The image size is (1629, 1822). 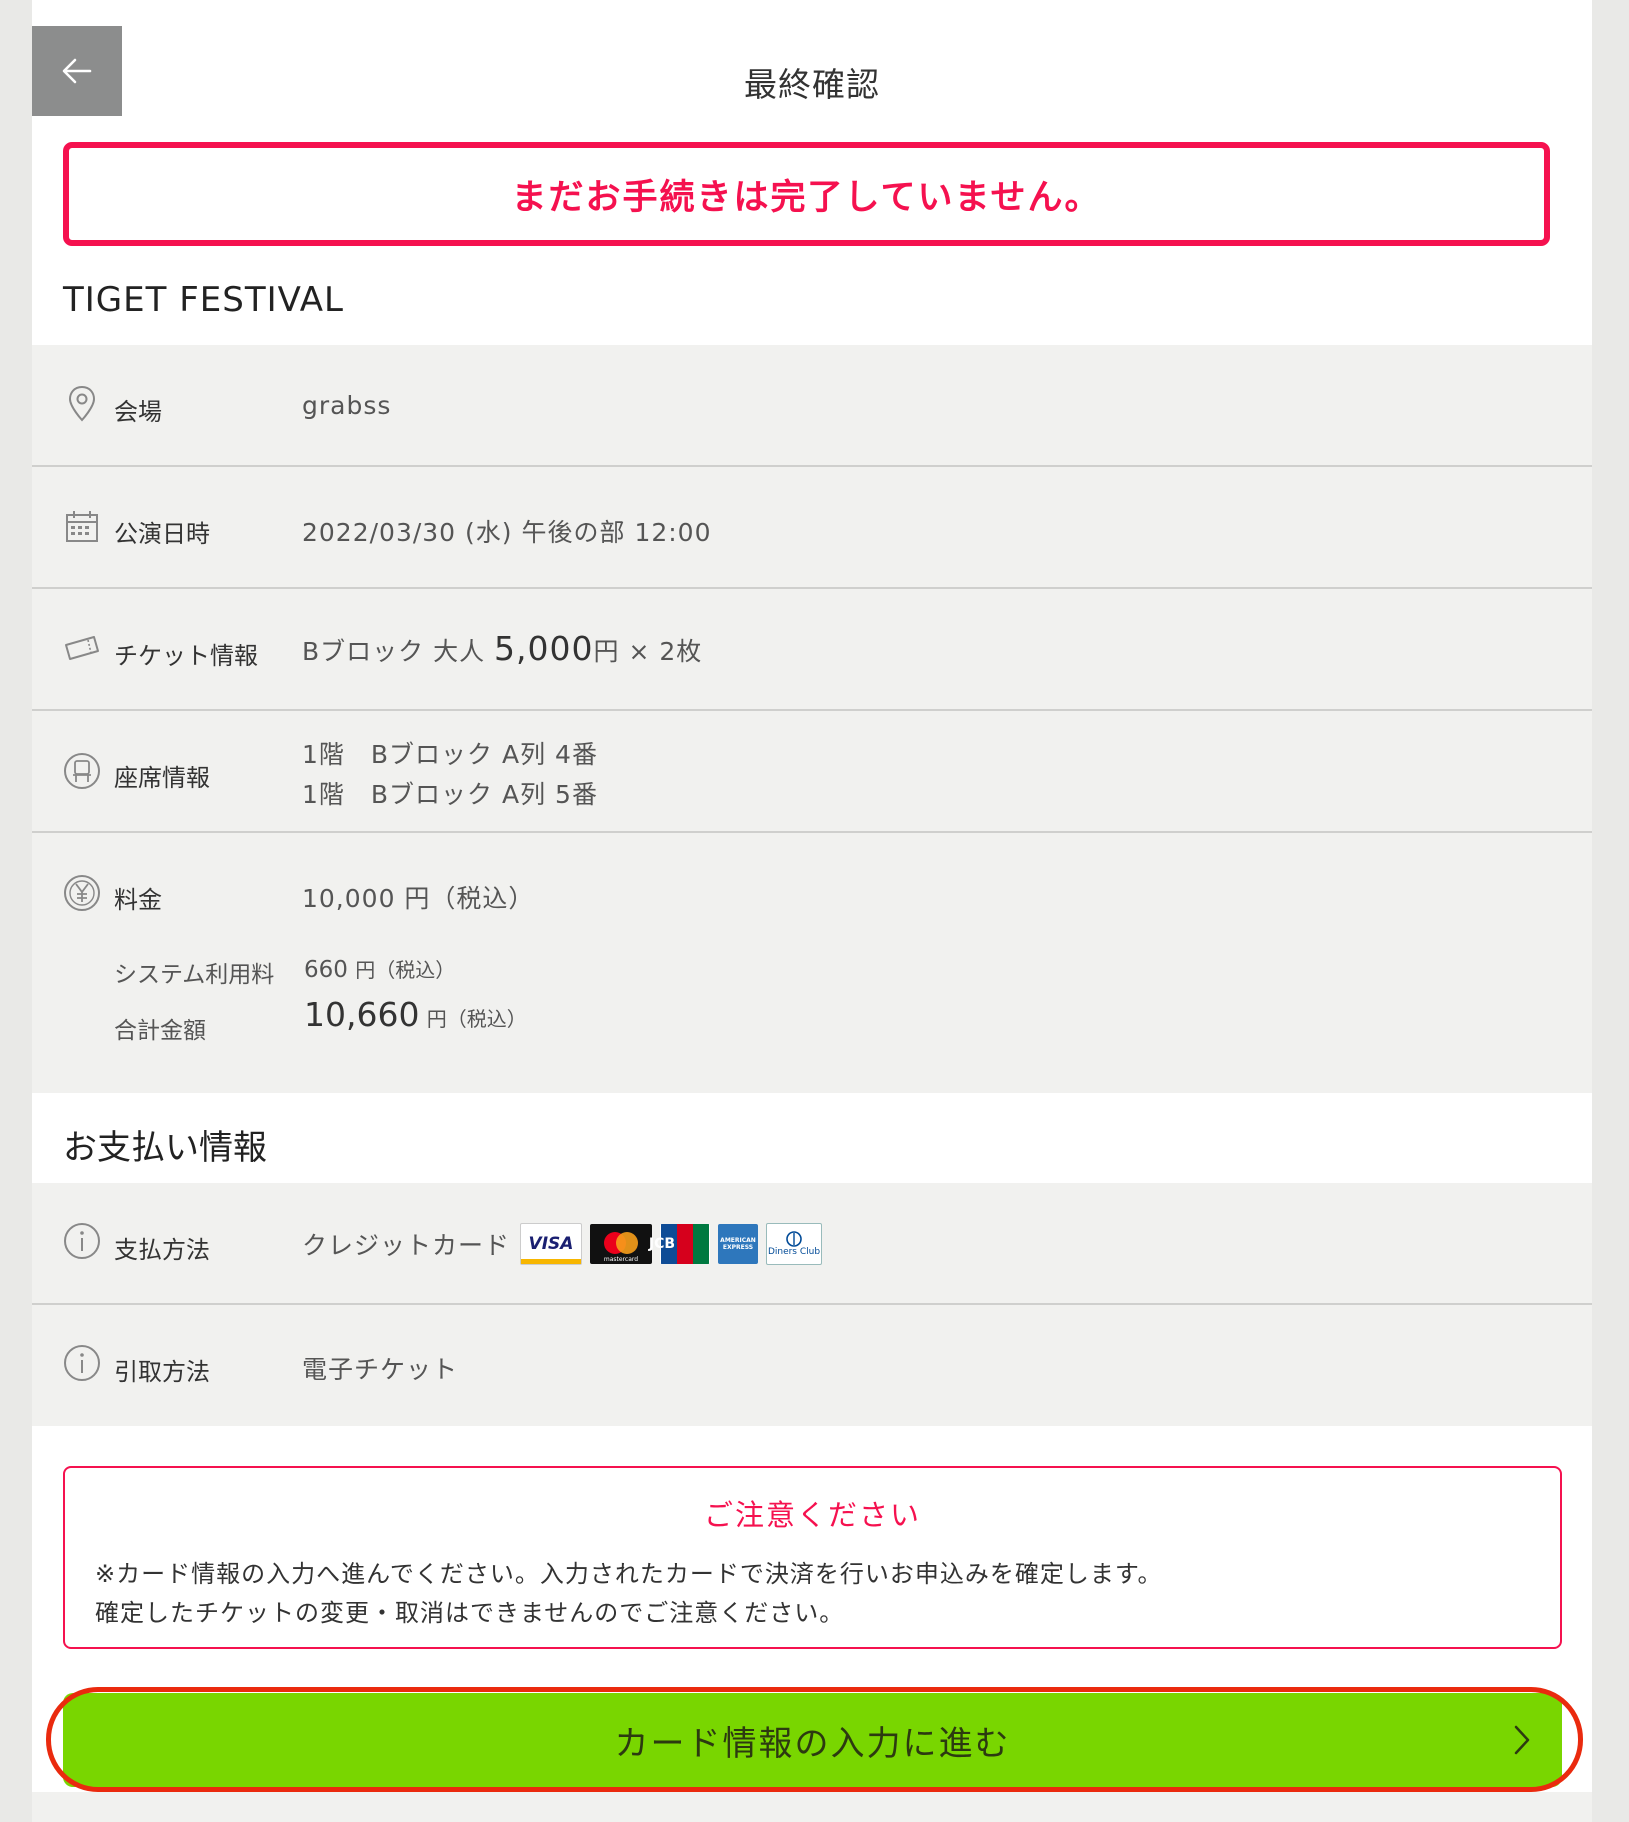 I want to click on mastercard-circles-icon, so click(x=621, y=1243).